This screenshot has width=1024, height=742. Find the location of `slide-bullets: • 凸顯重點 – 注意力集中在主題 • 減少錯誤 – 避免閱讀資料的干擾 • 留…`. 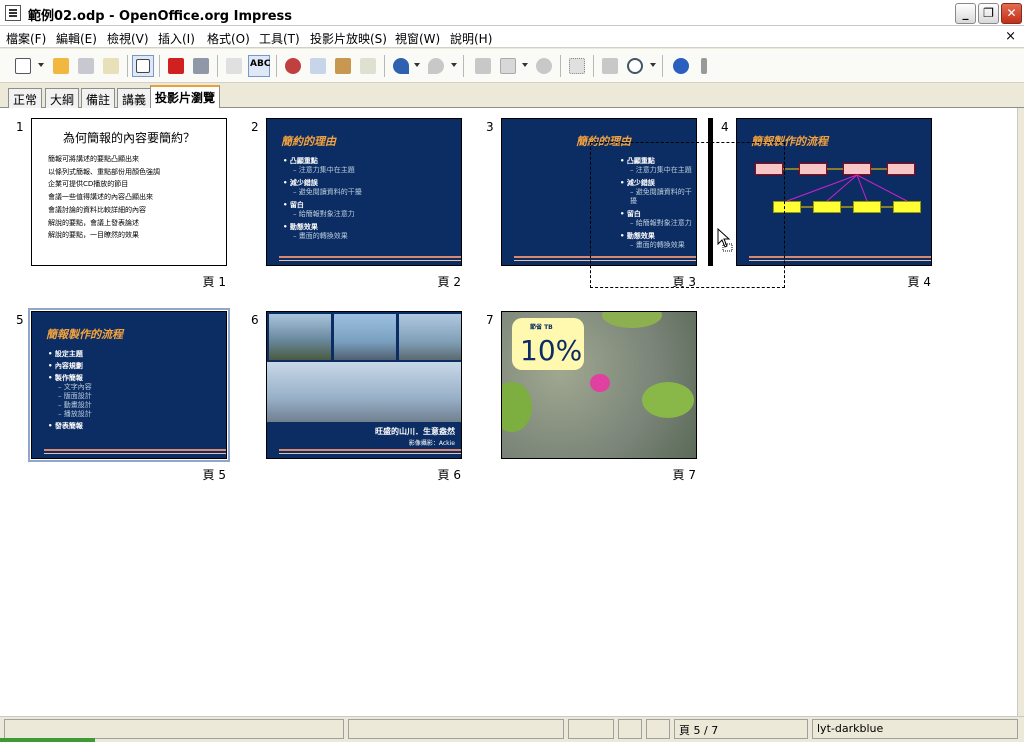

slide-bullets: • 凸顯重點 – 注意力集中在主題 • 減少錯誤 – 避免閱讀資料的干擾 • 留… is located at coordinates (322, 199).